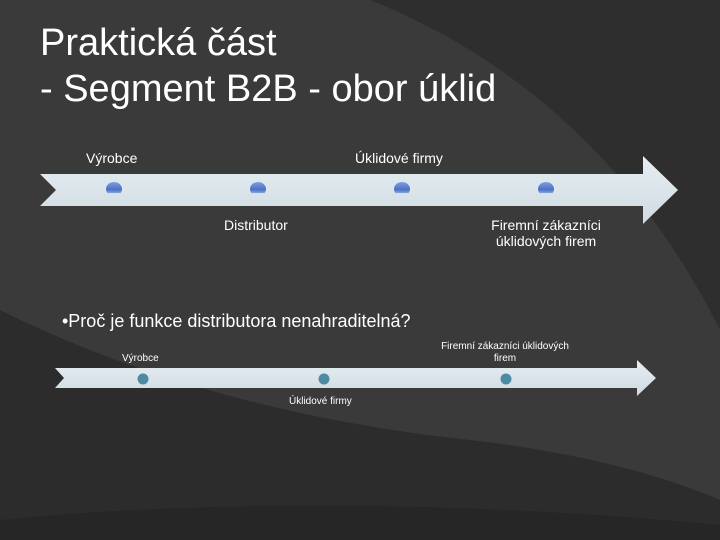 The width and height of the screenshot is (720, 540). I want to click on timeline2-label-firemni-line1: Firemní zákazníci úklidových, so click(505, 346).